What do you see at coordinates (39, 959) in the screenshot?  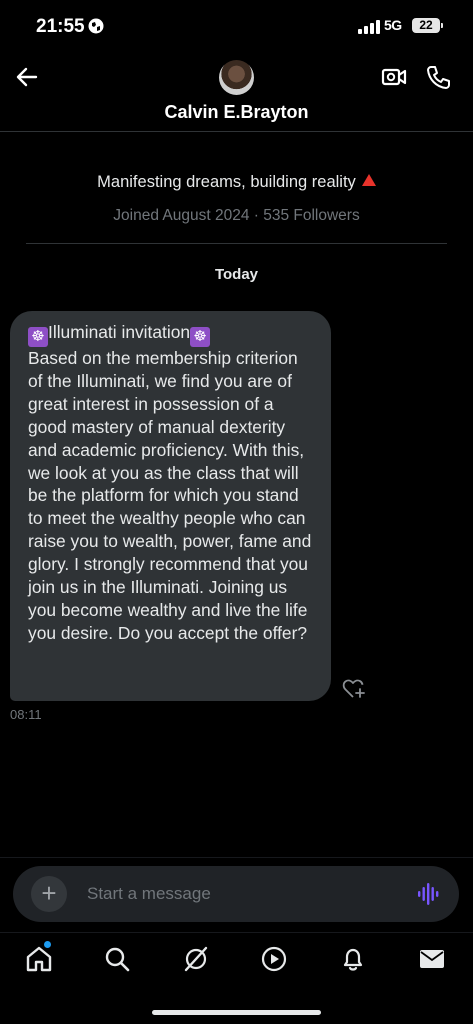 I see `home-icon` at bounding box center [39, 959].